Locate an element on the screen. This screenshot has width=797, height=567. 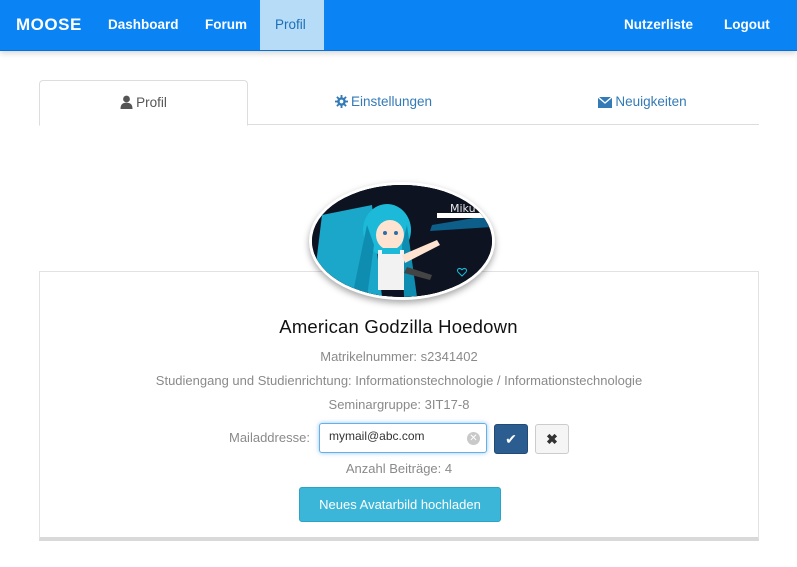
envelope-icon is located at coordinates (605, 103).